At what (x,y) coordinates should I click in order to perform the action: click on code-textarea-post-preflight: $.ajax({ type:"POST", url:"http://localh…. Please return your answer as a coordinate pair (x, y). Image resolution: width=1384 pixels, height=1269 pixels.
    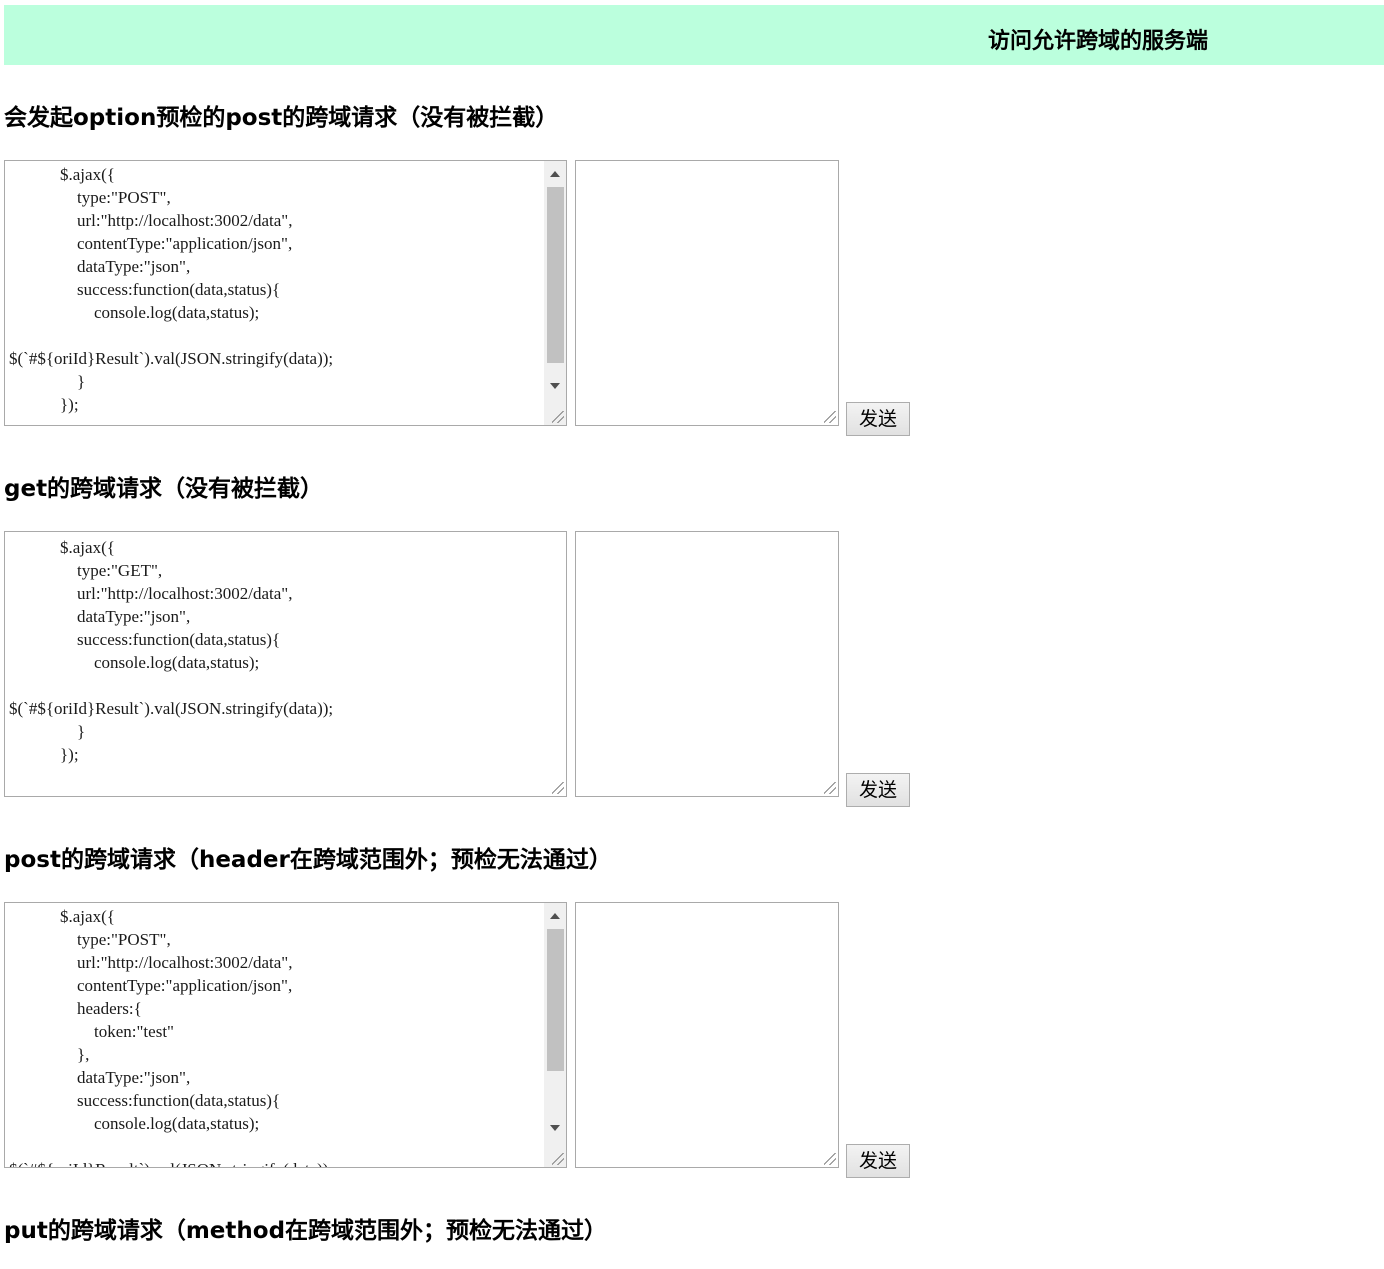
    Looking at the image, I should click on (285, 293).